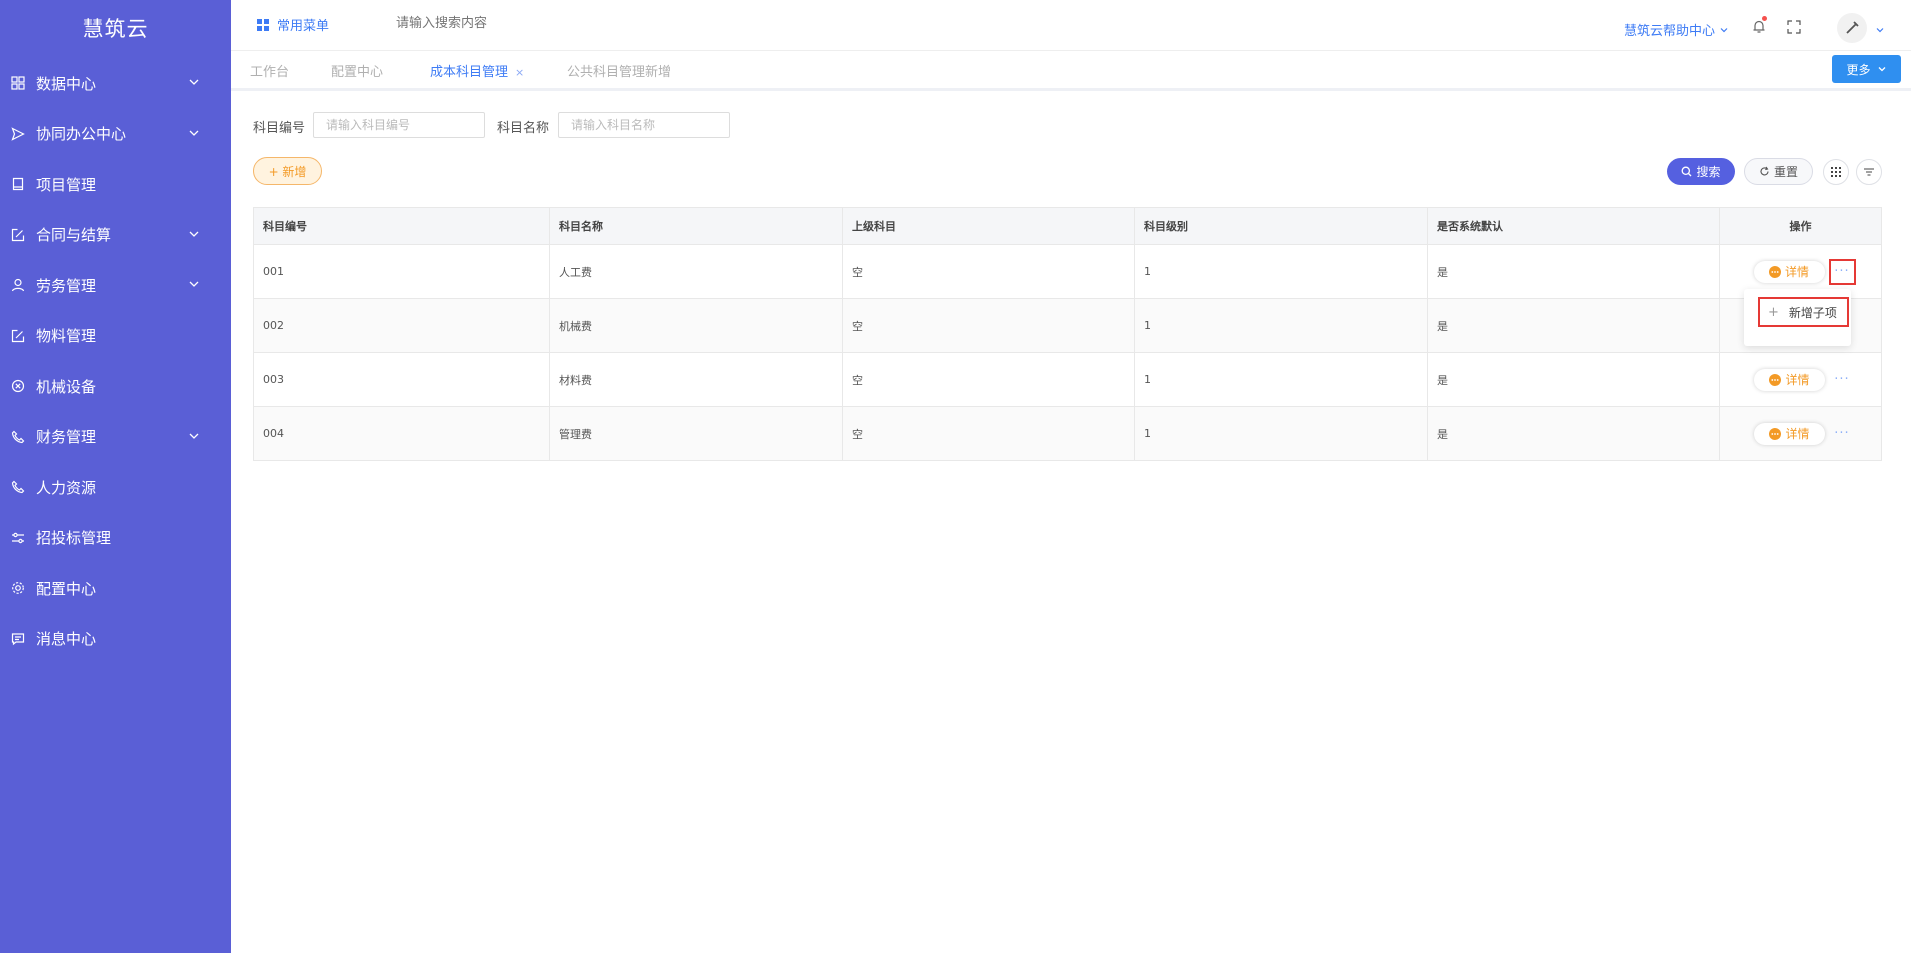 The height and width of the screenshot is (953, 1911). What do you see at coordinates (1812, 312) in the screenshot?
I see `menu-item-label: 新增子项` at bounding box center [1812, 312].